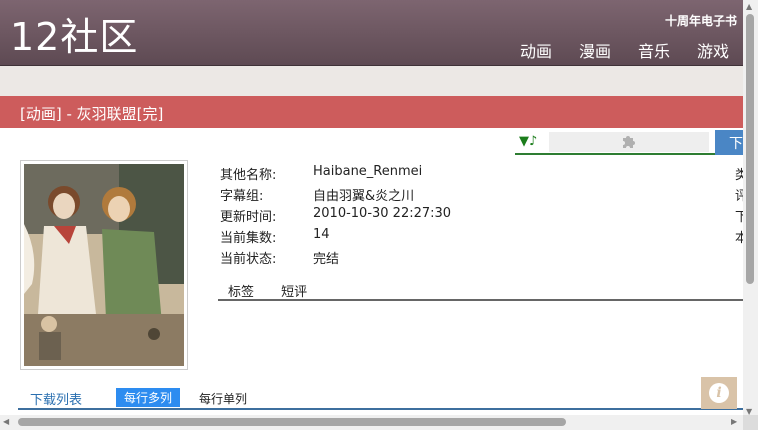  Describe the element at coordinates (104, 265) in the screenshot. I see `cover-image` at that location.